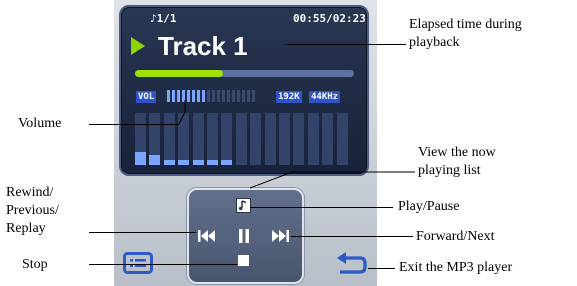 This screenshot has width=577, height=286. What do you see at coordinates (465, 24) in the screenshot?
I see `label-elapsed-line1: Elapsed time during` at bounding box center [465, 24].